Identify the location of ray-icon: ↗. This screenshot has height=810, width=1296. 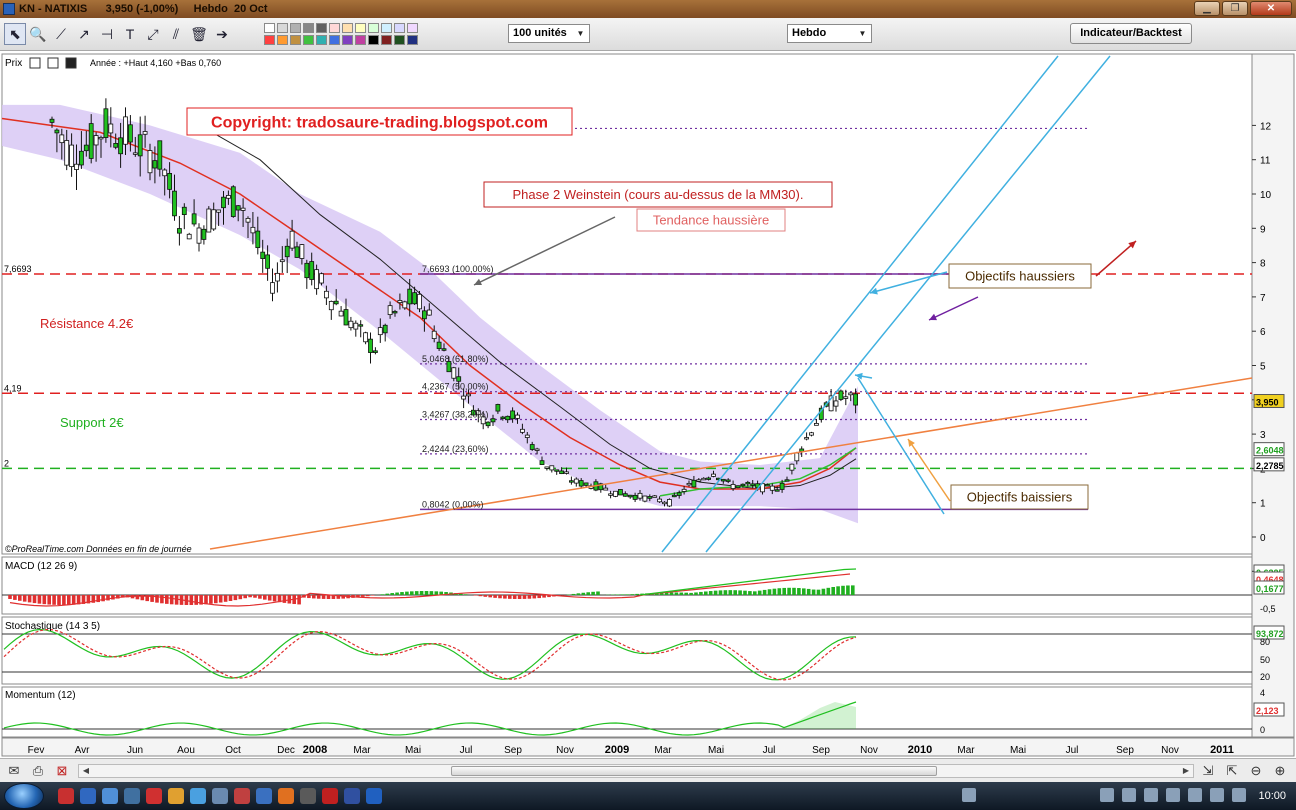
(84, 34).